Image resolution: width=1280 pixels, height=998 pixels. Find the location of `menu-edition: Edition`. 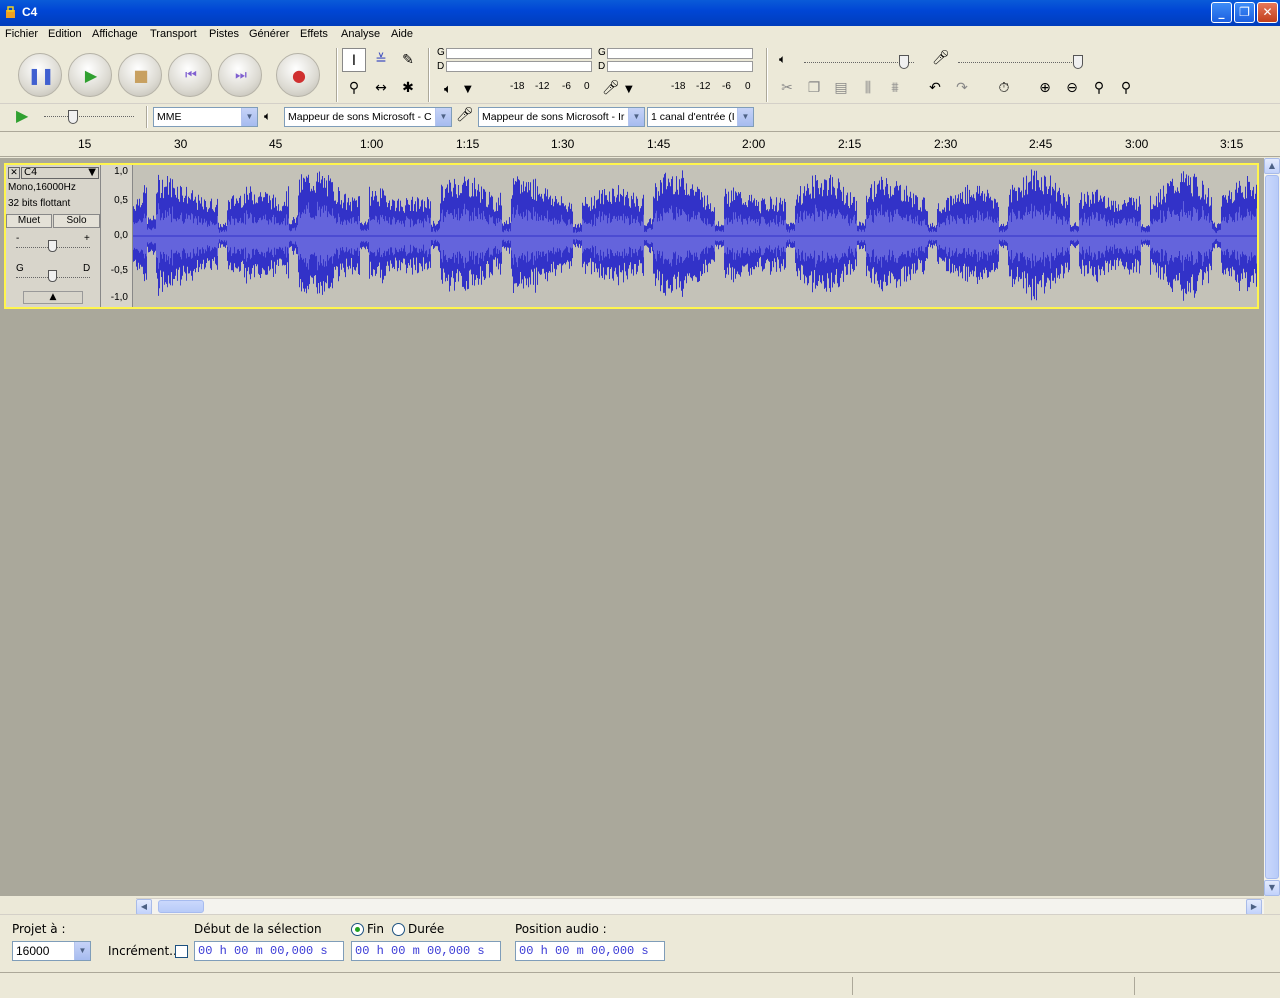

menu-edition: Edition is located at coordinates (65, 34).